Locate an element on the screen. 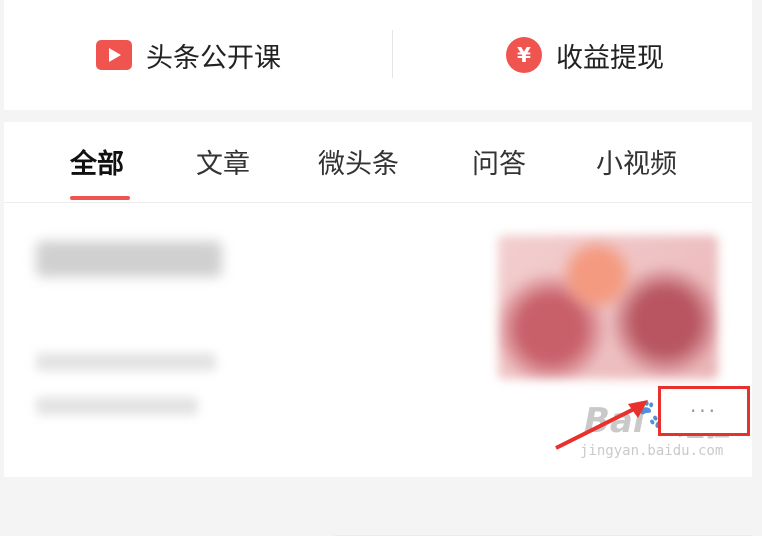 The height and width of the screenshot is (536, 762). course-entry: 头条公开课 is located at coordinates (188, 55).